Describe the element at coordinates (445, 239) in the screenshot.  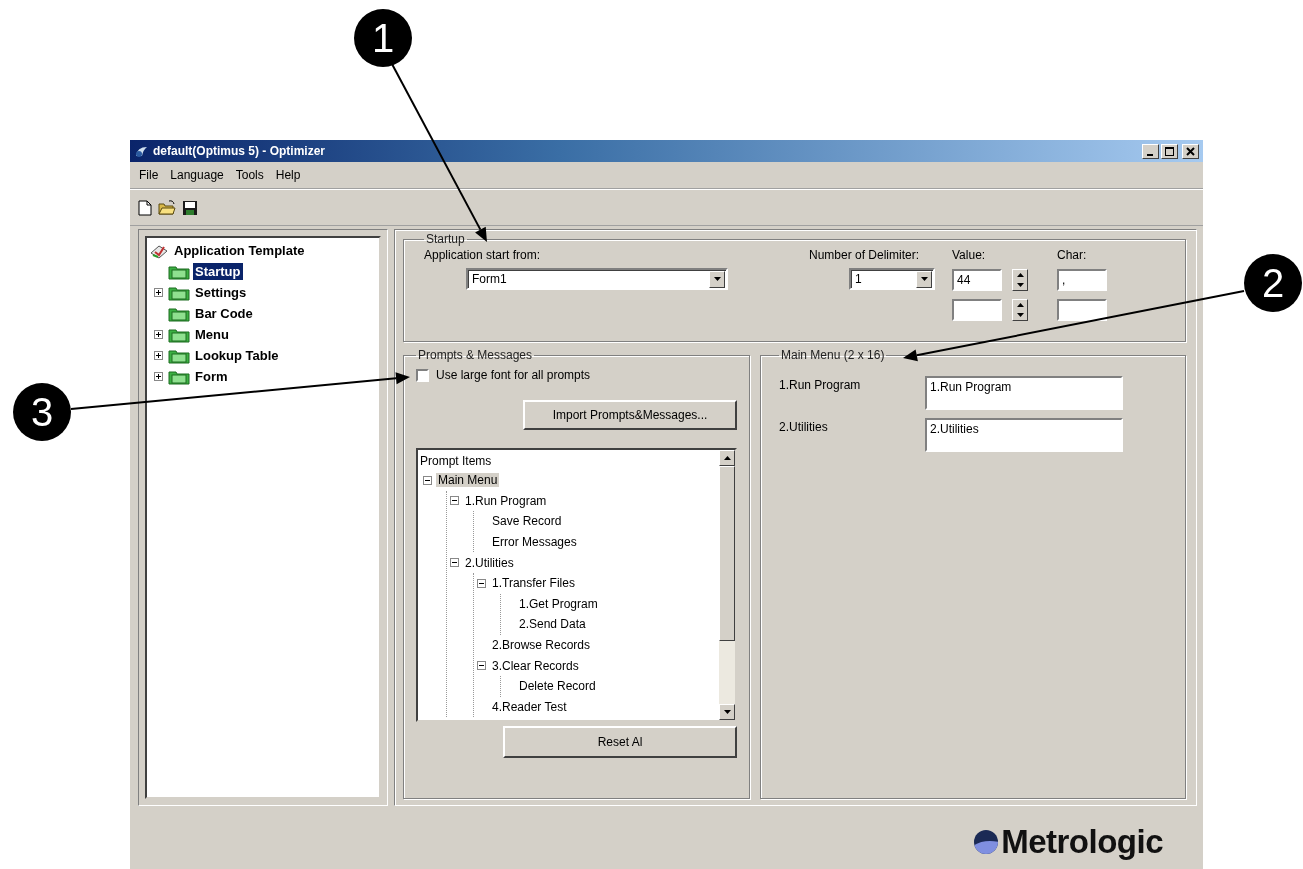
I see `group-label: Startup` at that location.